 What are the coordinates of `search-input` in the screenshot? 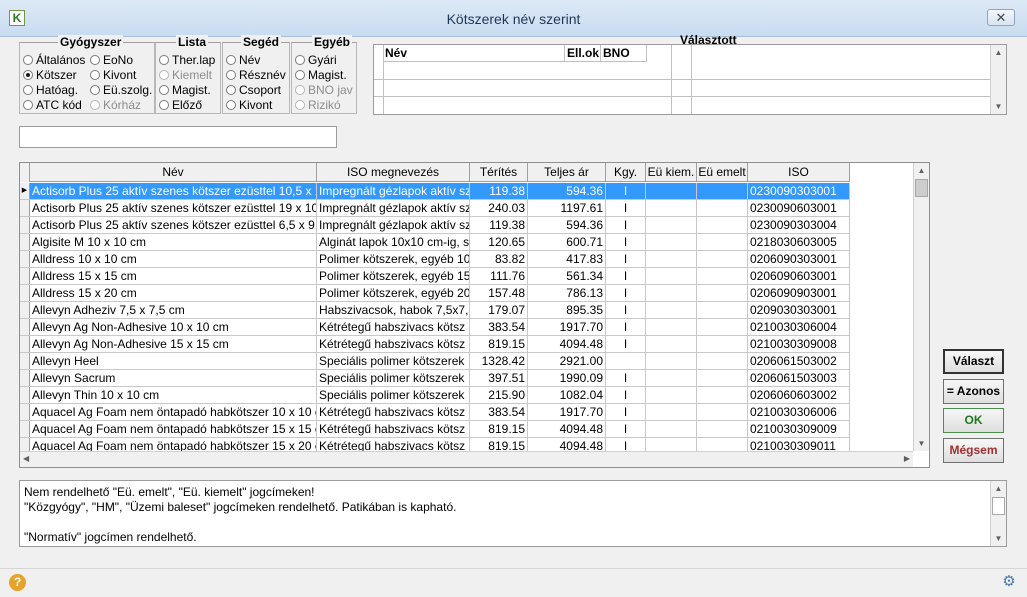 It's located at (178, 137).